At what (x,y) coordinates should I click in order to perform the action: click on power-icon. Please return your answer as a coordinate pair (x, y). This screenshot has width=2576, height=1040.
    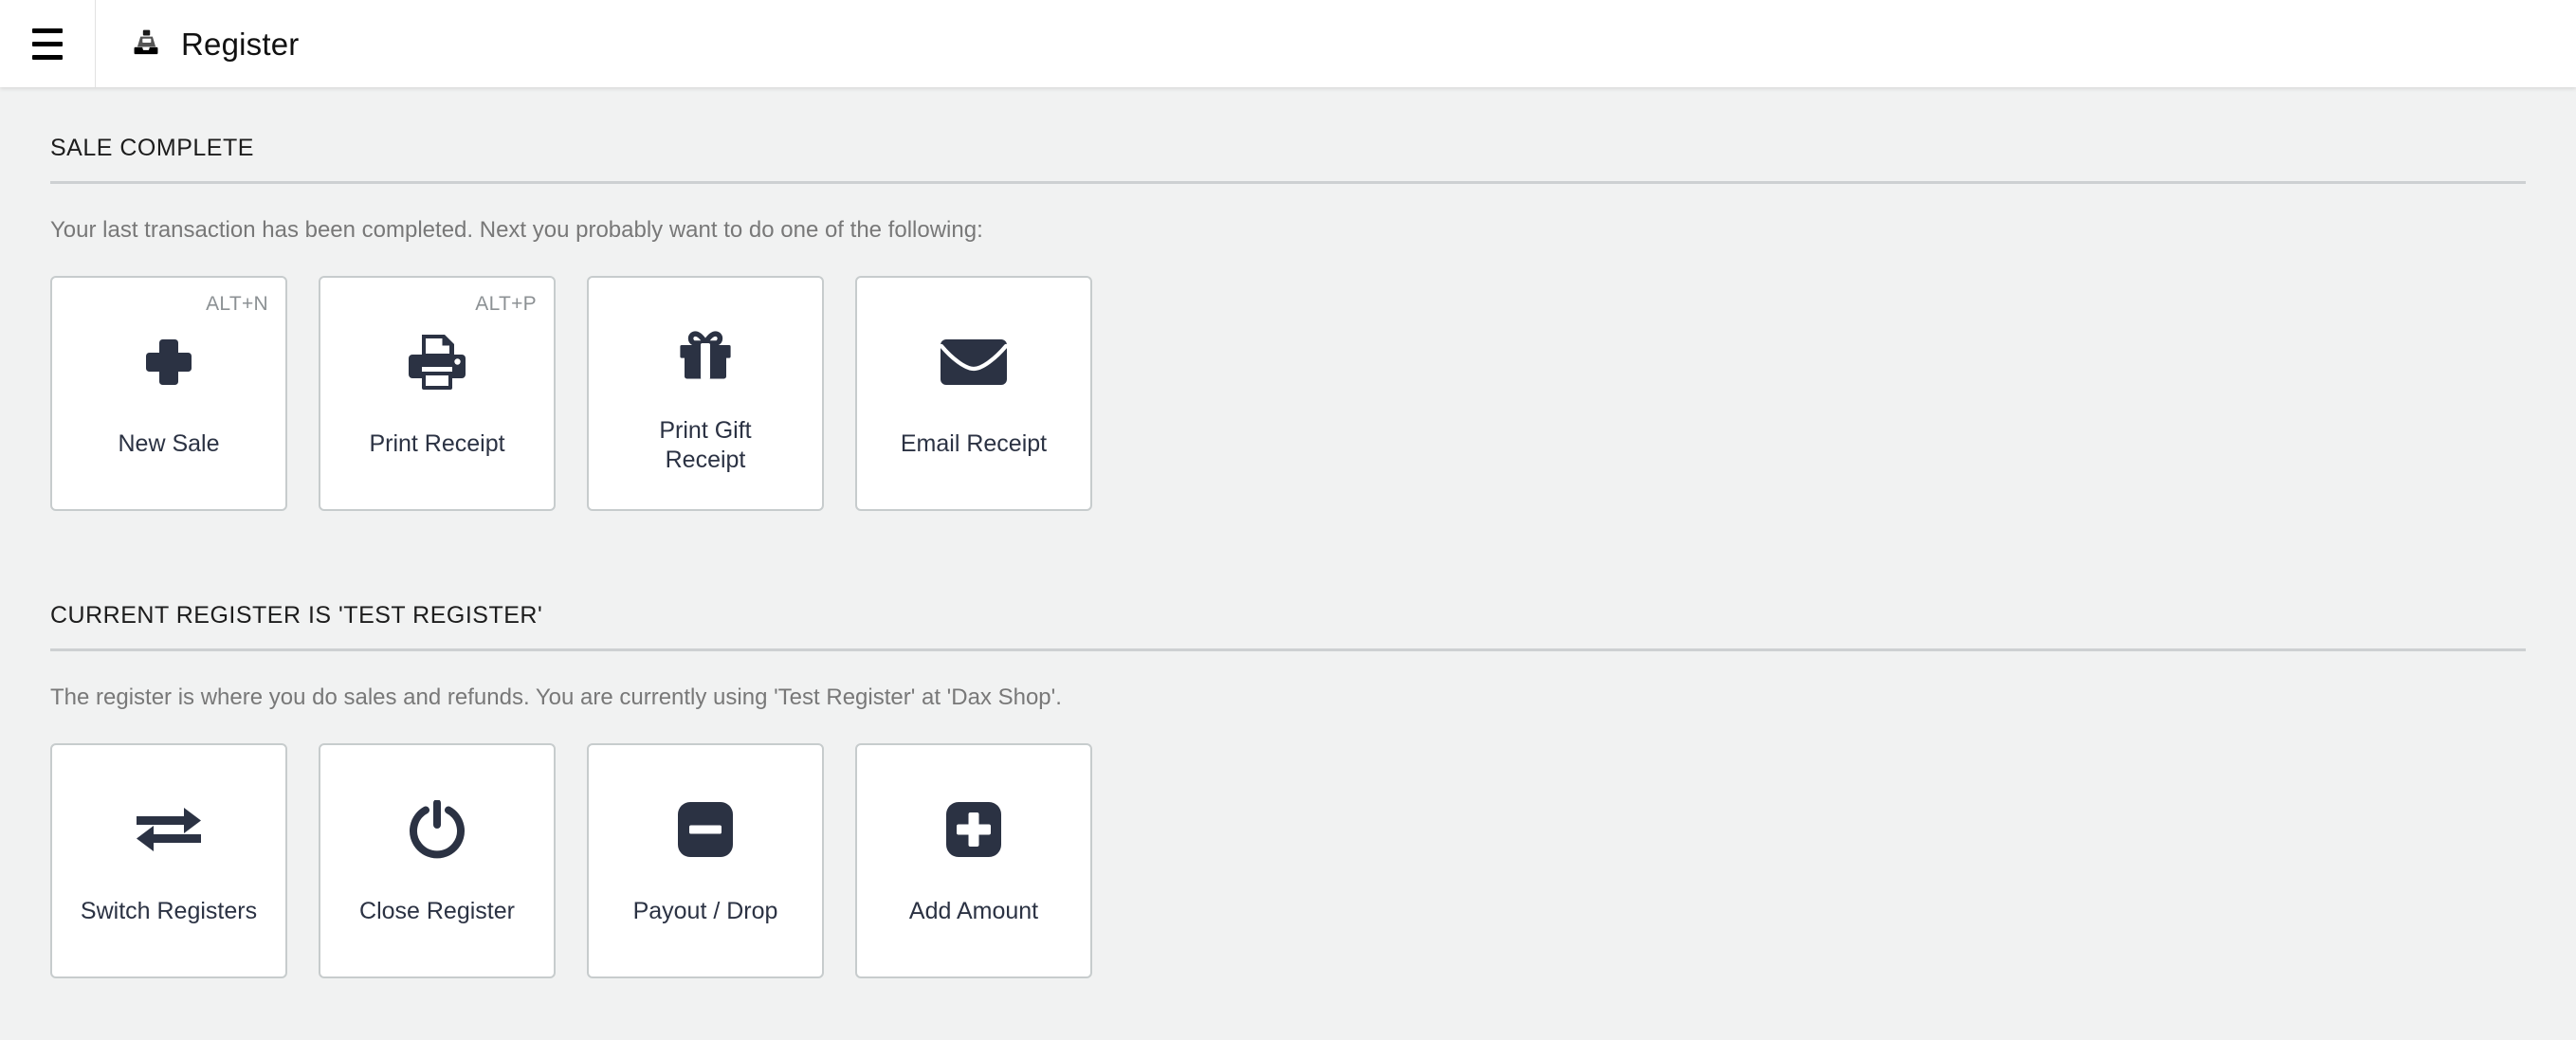
    Looking at the image, I should click on (437, 829).